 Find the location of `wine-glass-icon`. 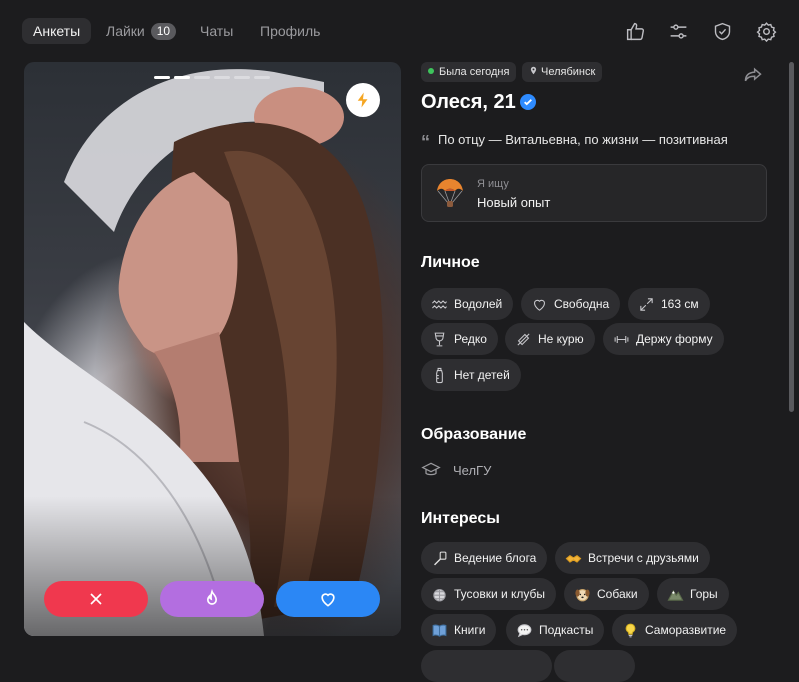

wine-glass-icon is located at coordinates (439, 339).